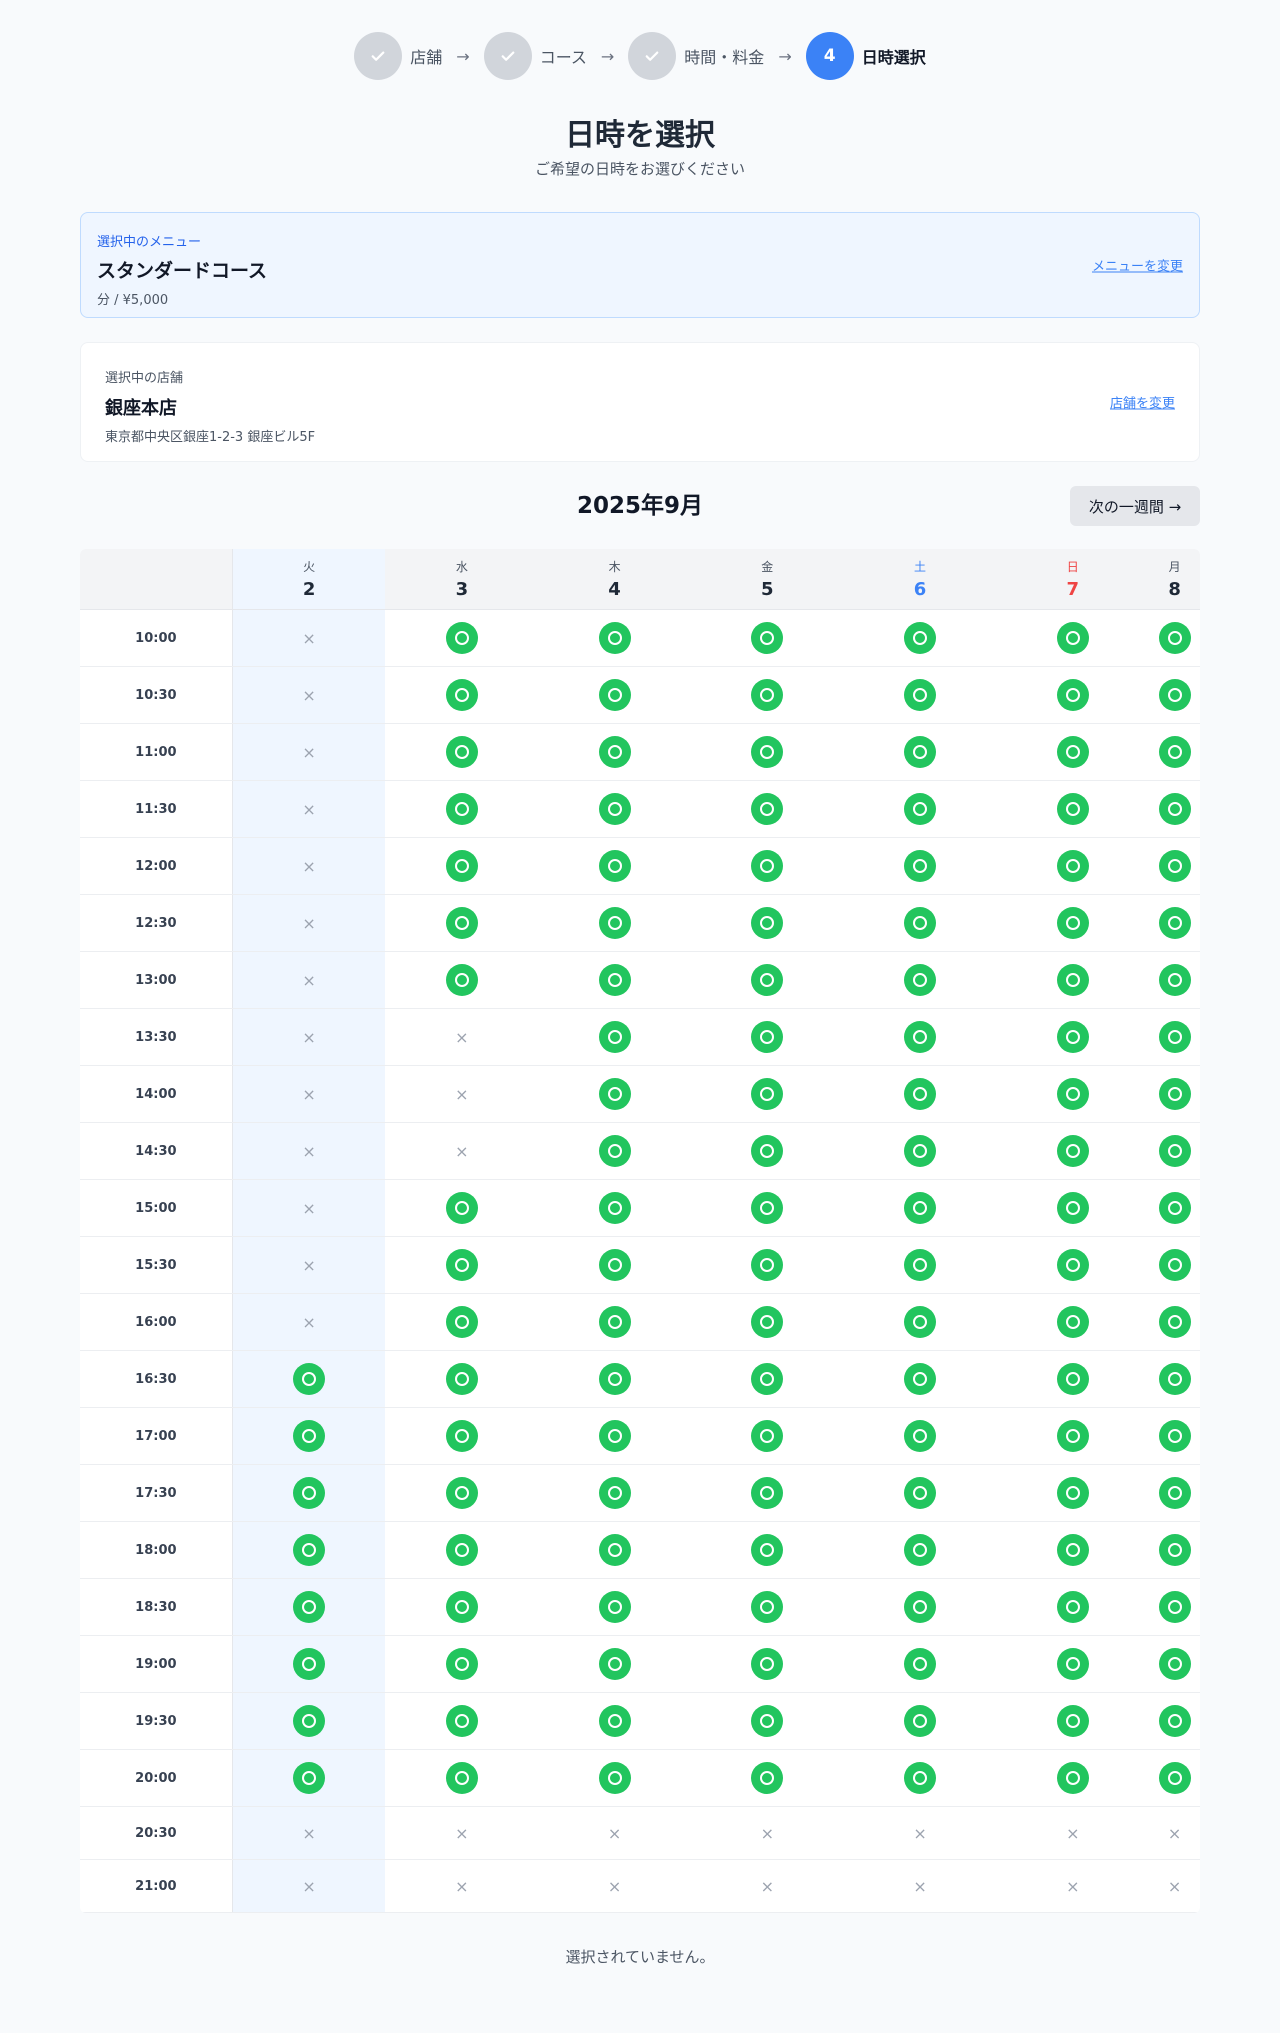 This screenshot has width=1280, height=2033. I want to click on next-week-button: 次の一週間 →, so click(1135, 506).